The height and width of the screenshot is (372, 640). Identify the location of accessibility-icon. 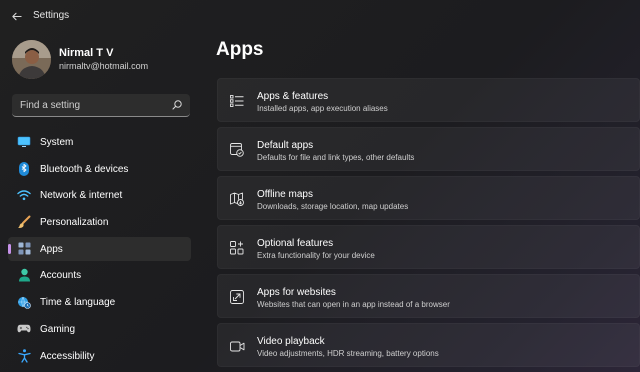
(24, 355).